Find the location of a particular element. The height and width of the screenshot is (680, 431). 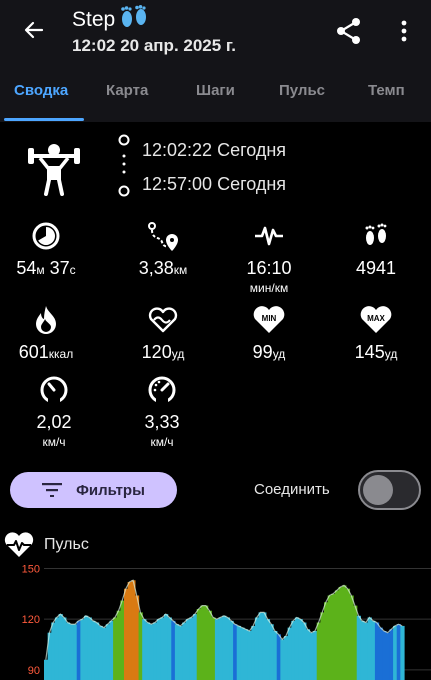

share-button is located at coordinates (349, 31).